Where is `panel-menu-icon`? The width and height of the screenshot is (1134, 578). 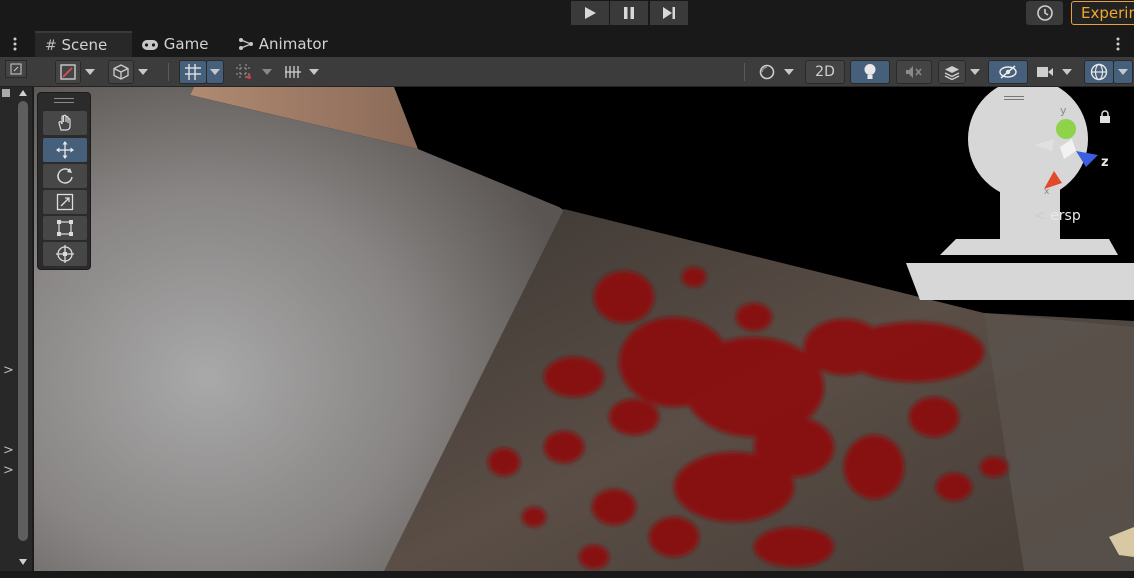
panel-menu-icon is located at coordinates (1118, 44).